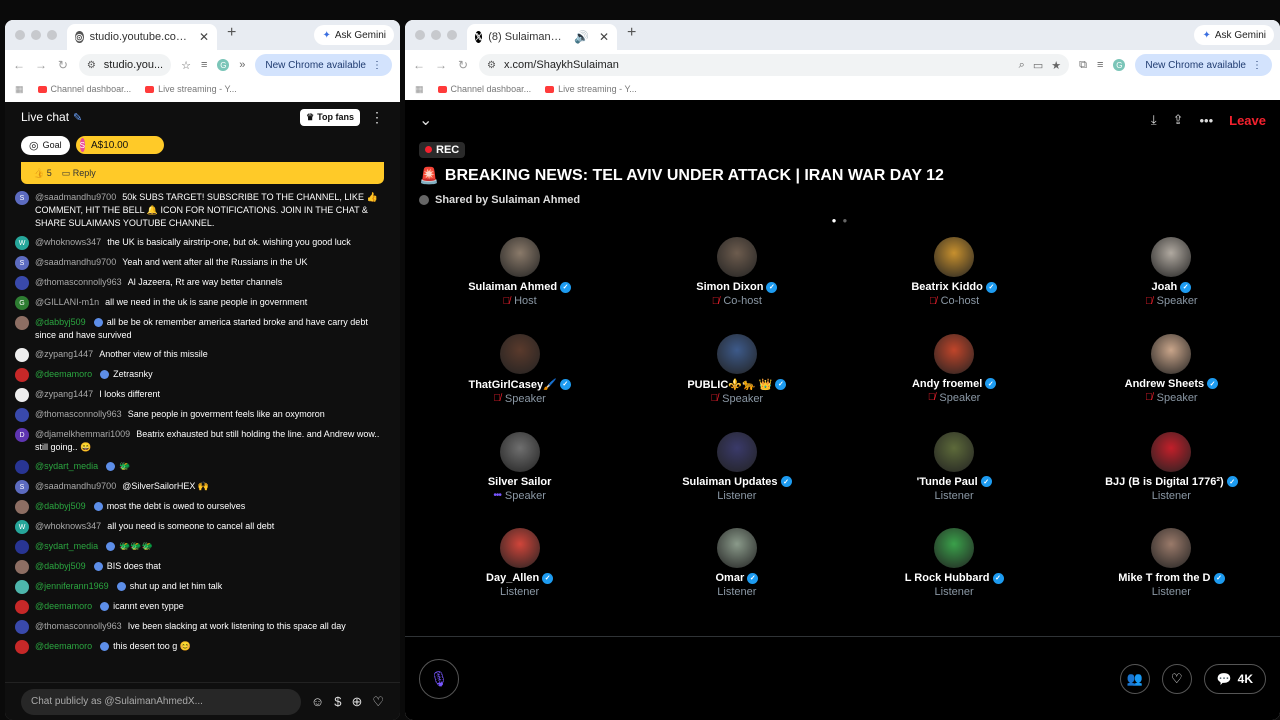 This screenshot has width=1280, height=720. What do you see at coordinates (1038, 65) in the screenshot?
I see `cast-icon: ▭` at bounding box center [1038, 65].